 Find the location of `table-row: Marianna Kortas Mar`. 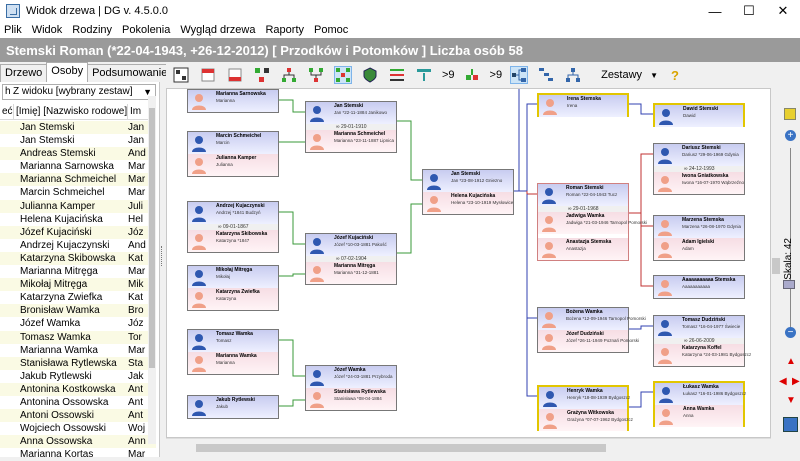

table-row: Marianna Kortas Mar is located at coordinates (78, 454).